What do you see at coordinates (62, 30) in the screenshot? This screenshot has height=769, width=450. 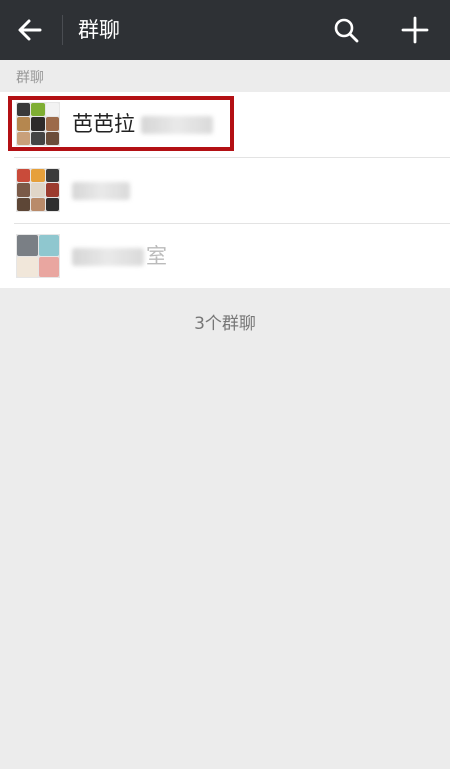 I see `header-divider` at bounding box center [62, 30].